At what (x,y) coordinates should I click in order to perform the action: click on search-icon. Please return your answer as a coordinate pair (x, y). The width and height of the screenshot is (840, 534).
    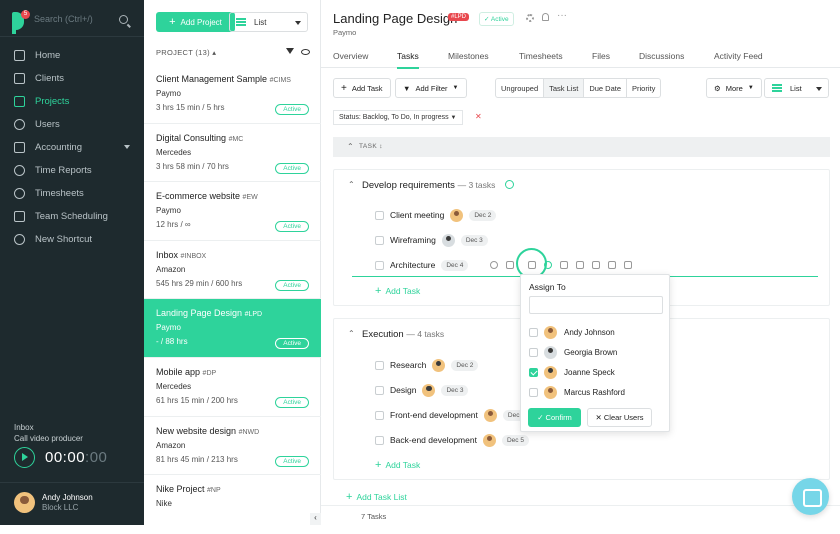
    Looking at the image, I should click on (123, 19).